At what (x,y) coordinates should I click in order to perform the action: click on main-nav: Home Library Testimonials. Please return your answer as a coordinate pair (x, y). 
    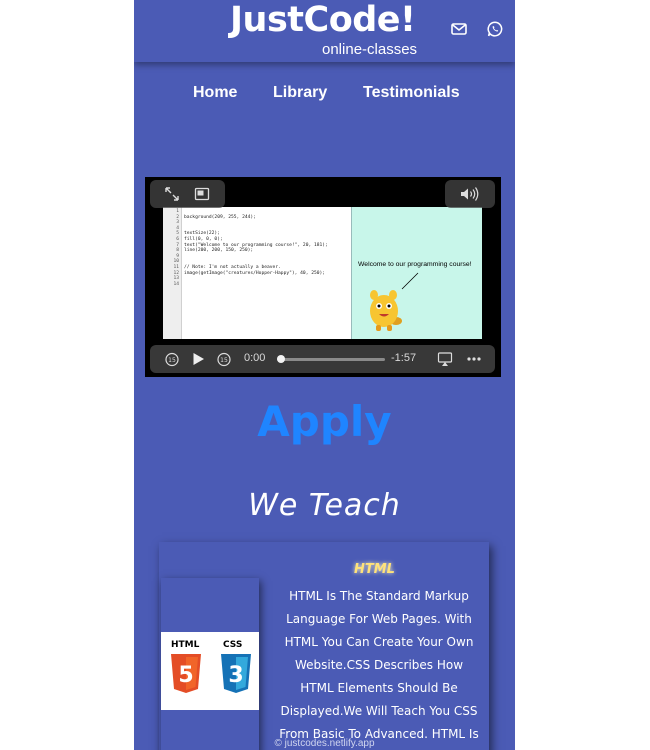
    Looking at the image, I should click on (324, 95).